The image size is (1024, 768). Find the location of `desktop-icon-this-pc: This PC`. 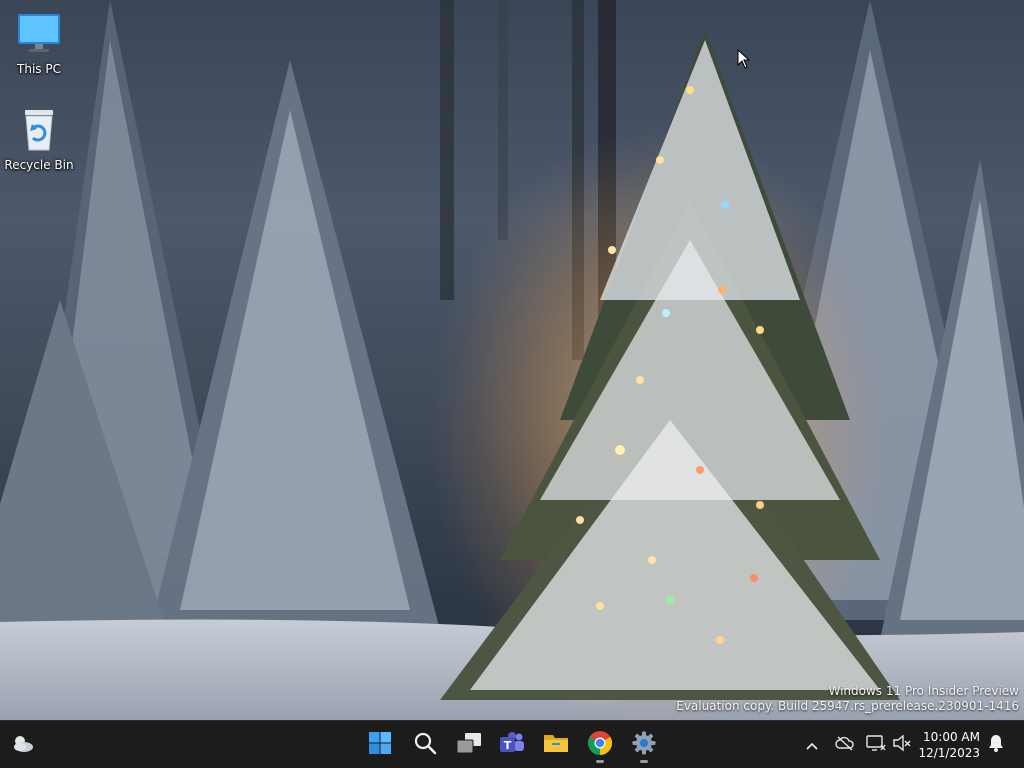

desktop-icon-this-pc: This PC is located at coordinates (39, 43).